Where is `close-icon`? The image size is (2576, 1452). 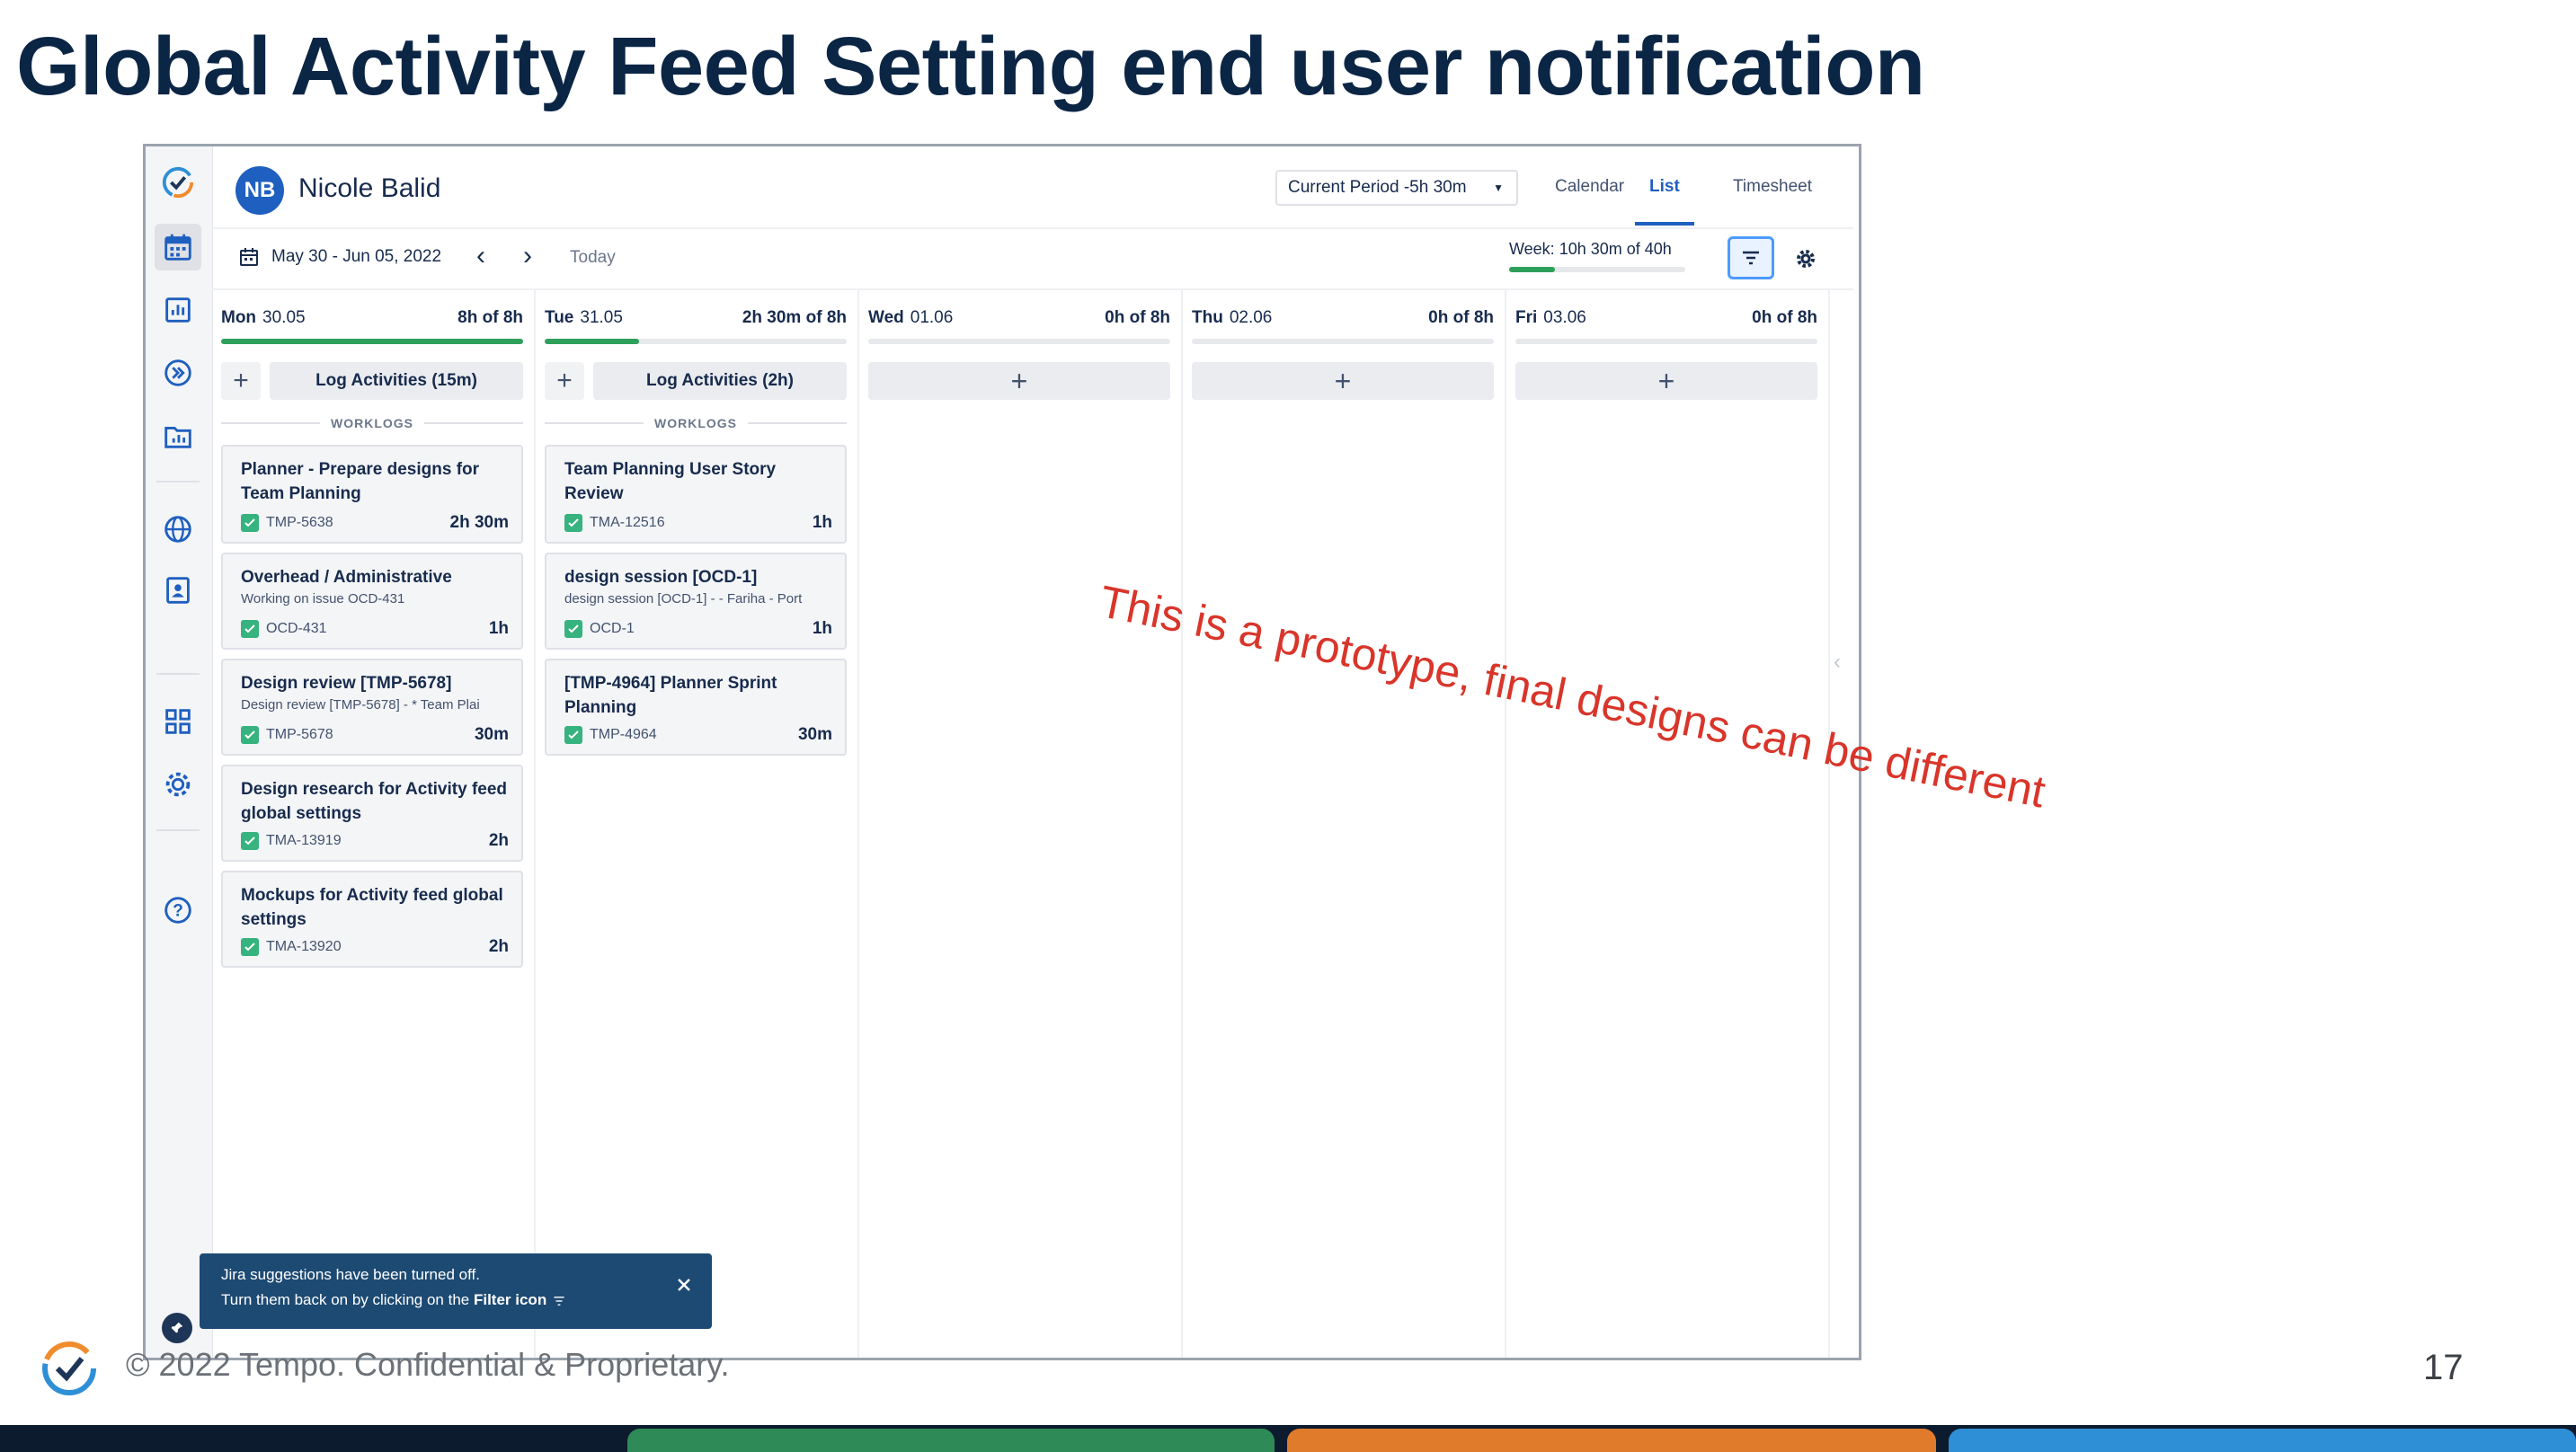 close-icon is located at coordinates (684, 1285).